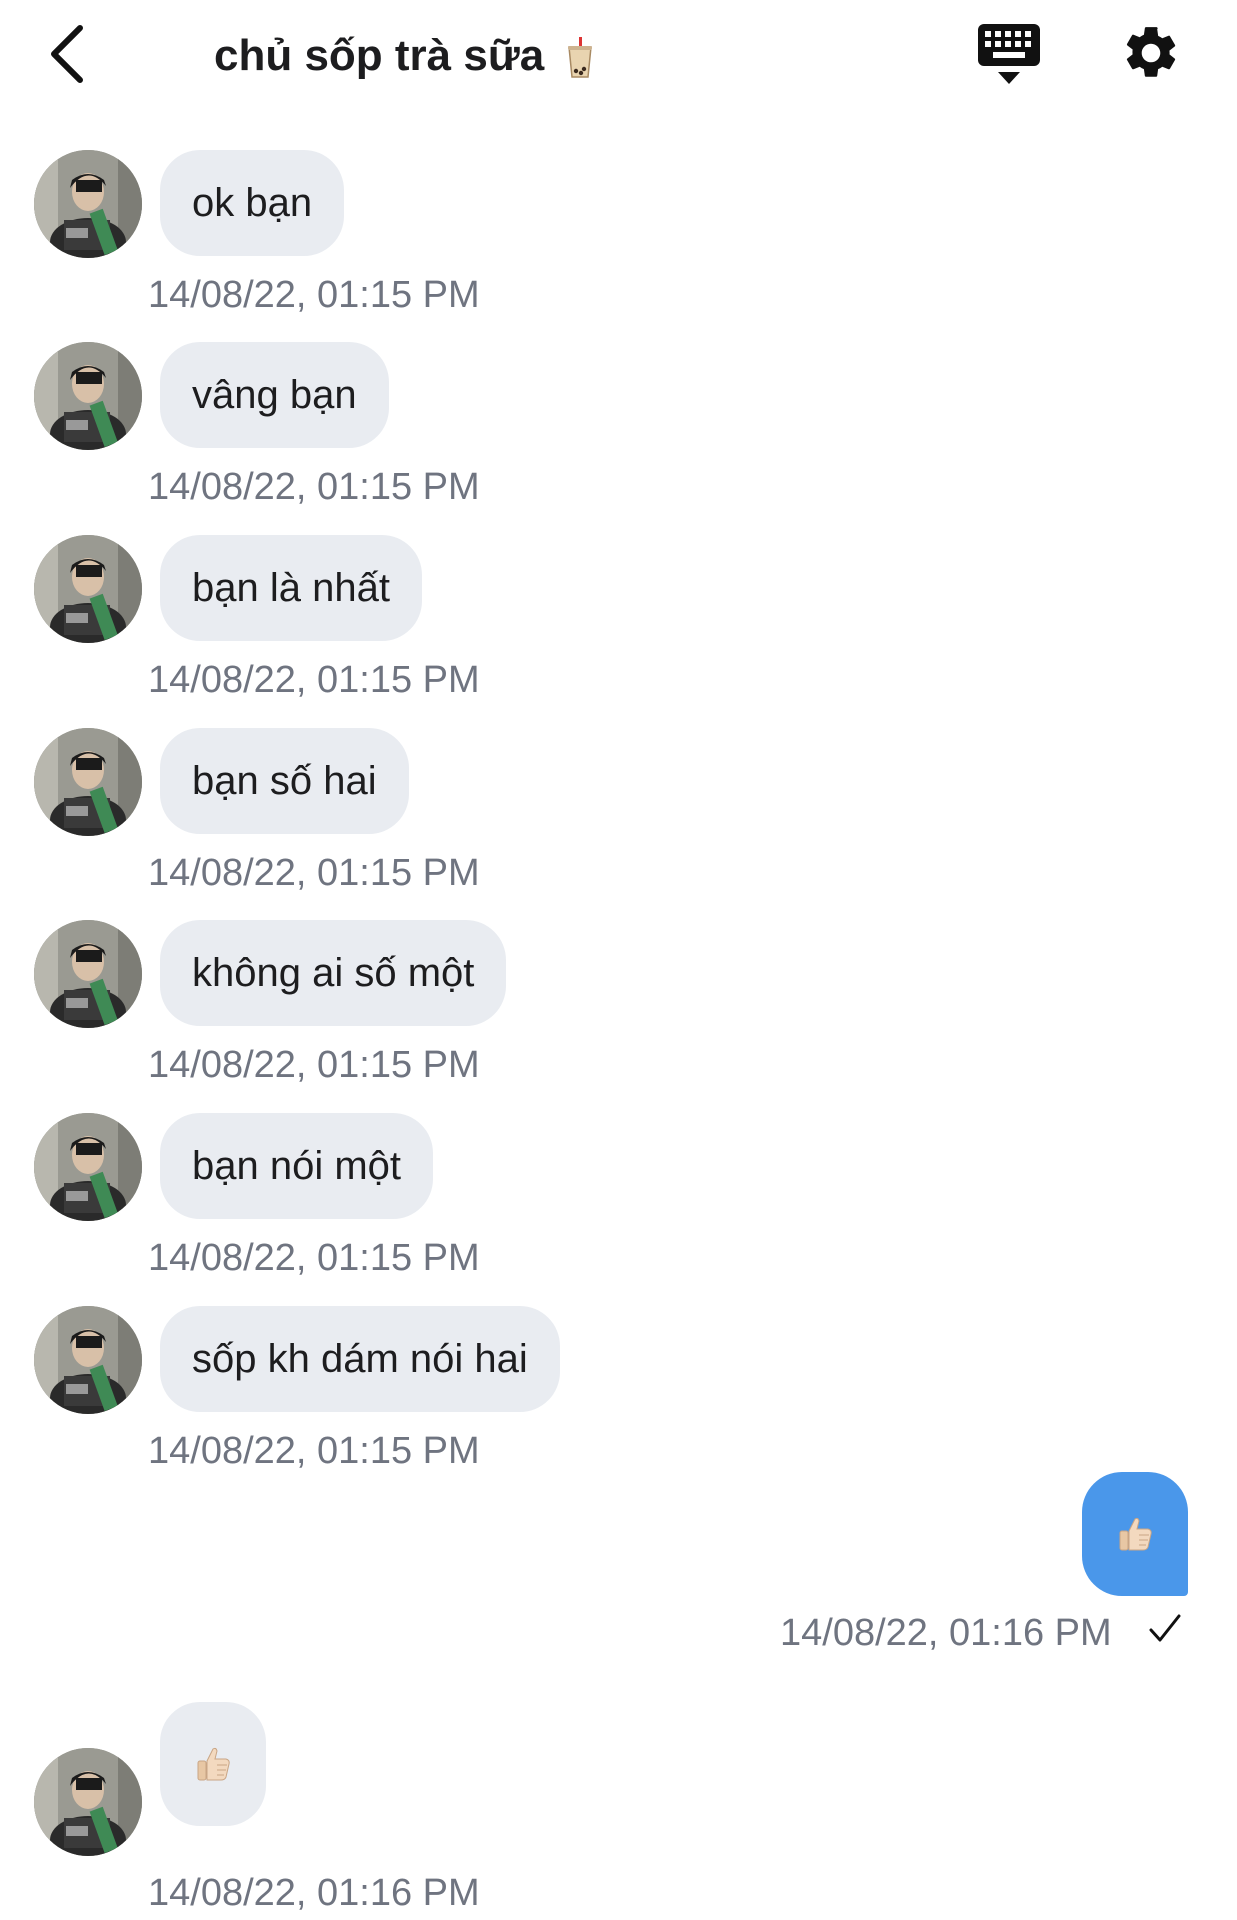 This screenshot has width=1237, height=1920. I want to click on incoming-message-bubble: không ai số một, so click(333, 973).